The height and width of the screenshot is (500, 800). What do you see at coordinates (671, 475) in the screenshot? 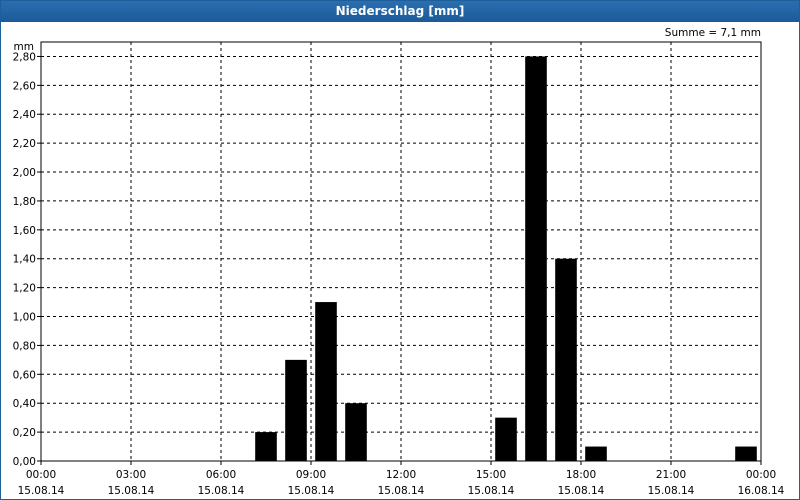
I see `x-tick-time: 21:00` at bounding box center [671, 475].